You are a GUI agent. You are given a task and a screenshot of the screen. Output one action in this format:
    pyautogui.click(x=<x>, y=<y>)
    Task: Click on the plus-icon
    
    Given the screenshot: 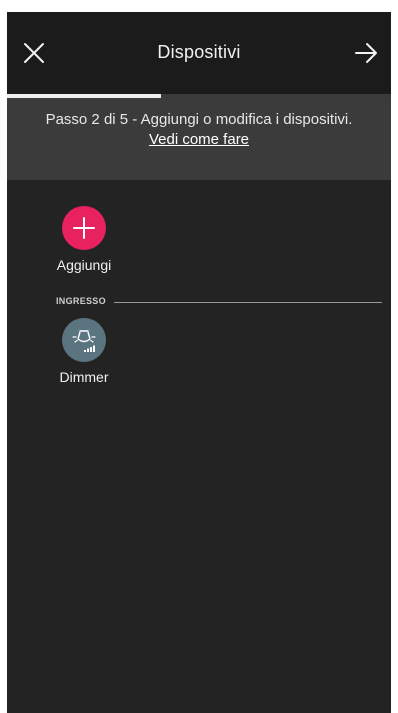 What is the action you would take?
    pyautogui.click(x=84, y=228)
    